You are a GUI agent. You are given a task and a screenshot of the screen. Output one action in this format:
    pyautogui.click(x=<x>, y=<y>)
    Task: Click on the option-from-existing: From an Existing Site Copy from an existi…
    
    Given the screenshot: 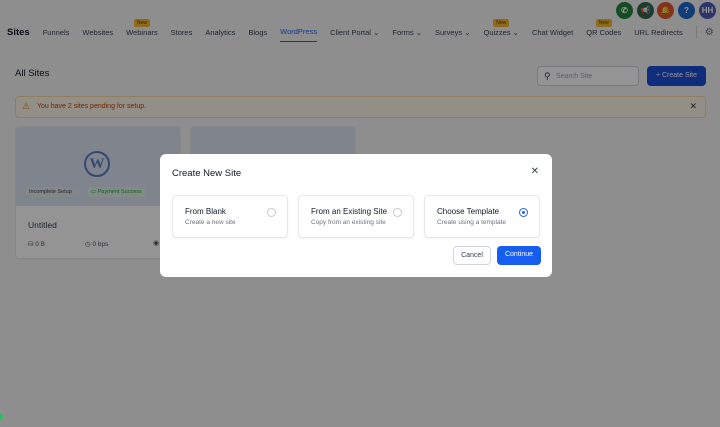 What is the action you would take?
    pyautogui.click(x=356, y=216)
    